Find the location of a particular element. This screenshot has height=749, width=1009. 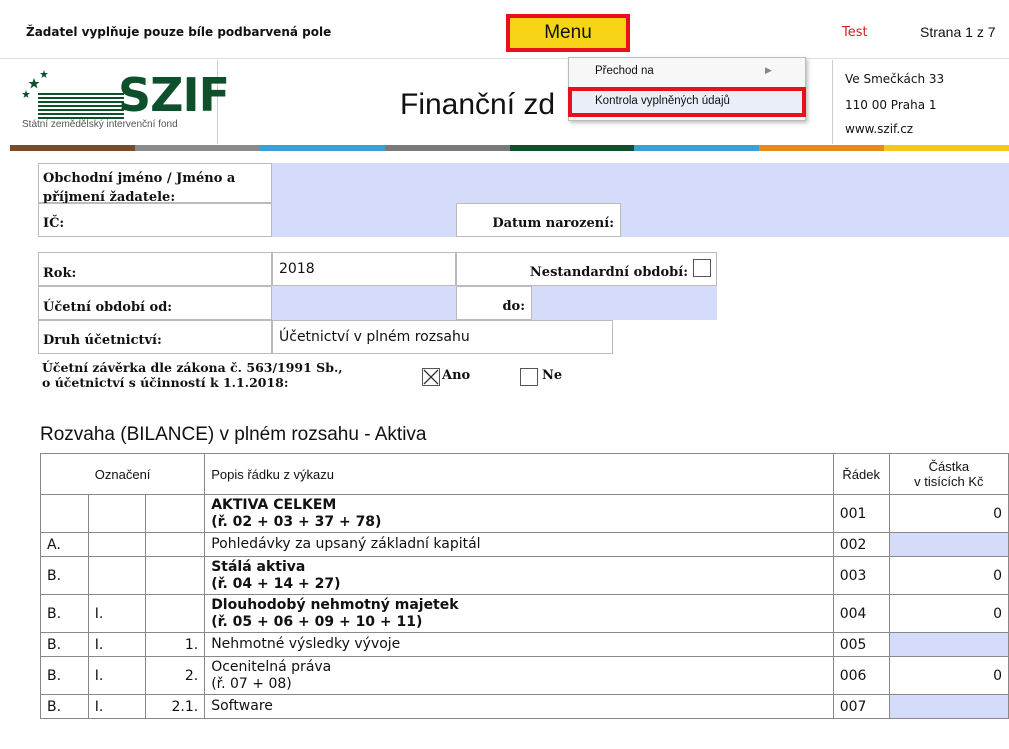

ic-input is located at coordinates (364, 220).